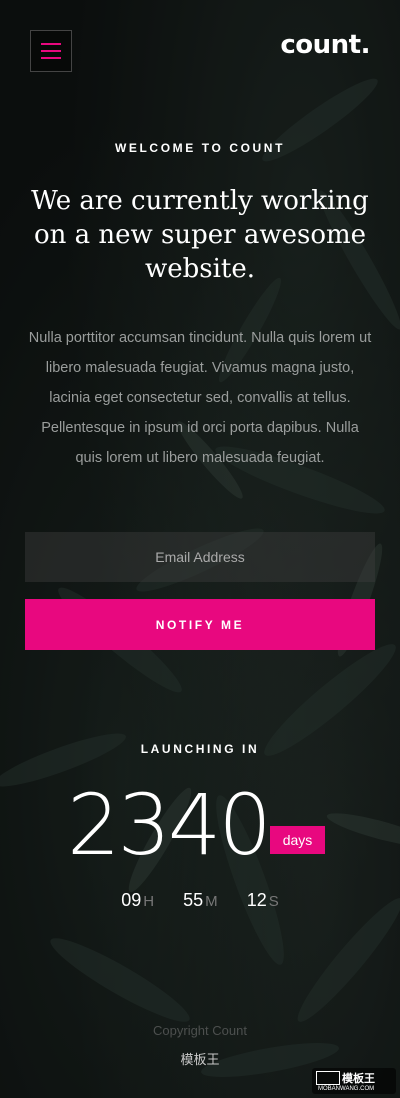 Image resolution: width=400 pixels, height=1098 pixels. What do you see at coordinates (131, 900) in the screenshot?
I see `hours-value: 09` at bounding box center [131, 900].